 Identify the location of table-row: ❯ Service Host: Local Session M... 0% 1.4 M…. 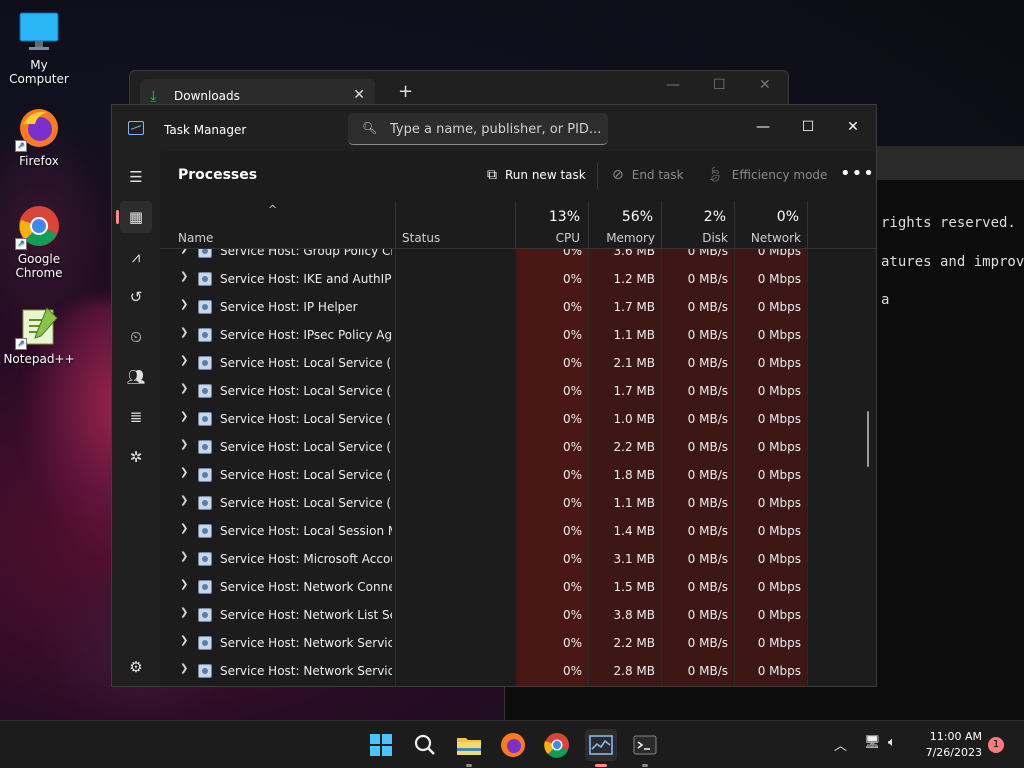
(518, 531).